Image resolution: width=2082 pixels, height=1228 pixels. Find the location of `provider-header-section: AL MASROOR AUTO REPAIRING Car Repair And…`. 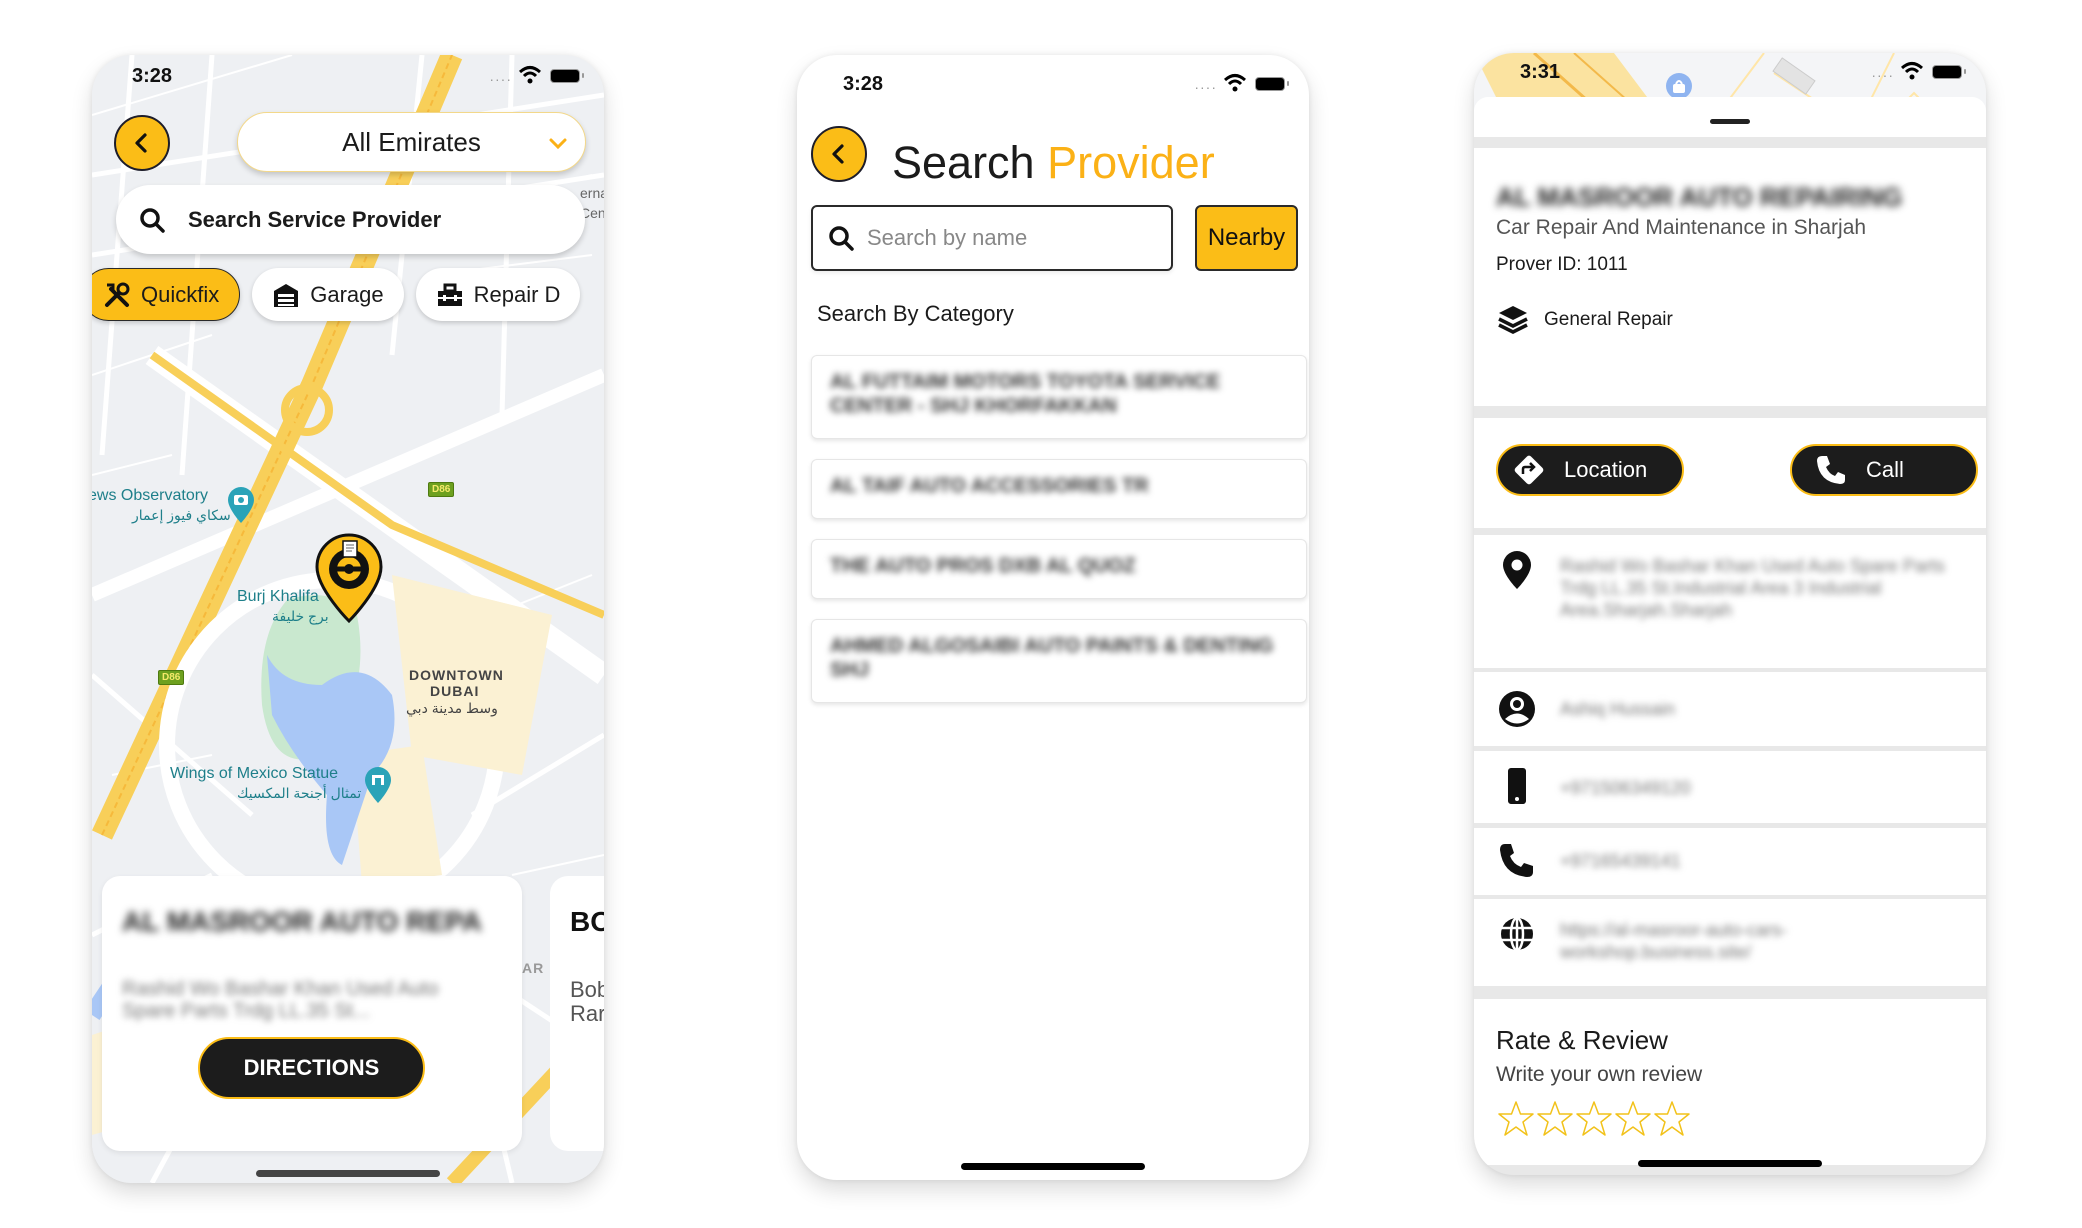

provider-header-section: AL MASROOR AUTO REPAIRING Car Repair And… is located at coordinates (1730, 277).